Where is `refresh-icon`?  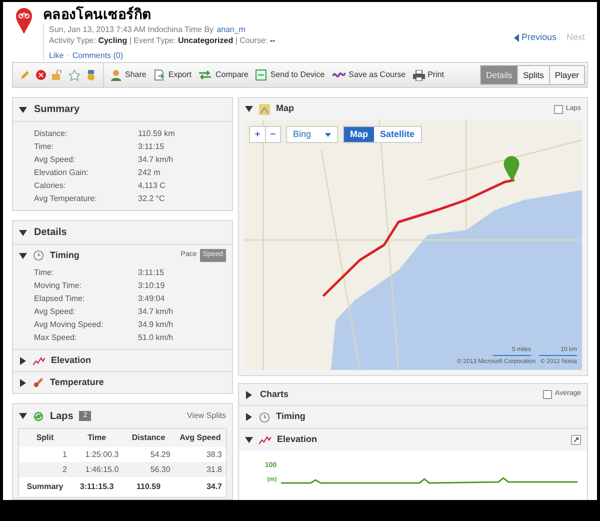 refresh-icon is located at coordinates (38, 416).